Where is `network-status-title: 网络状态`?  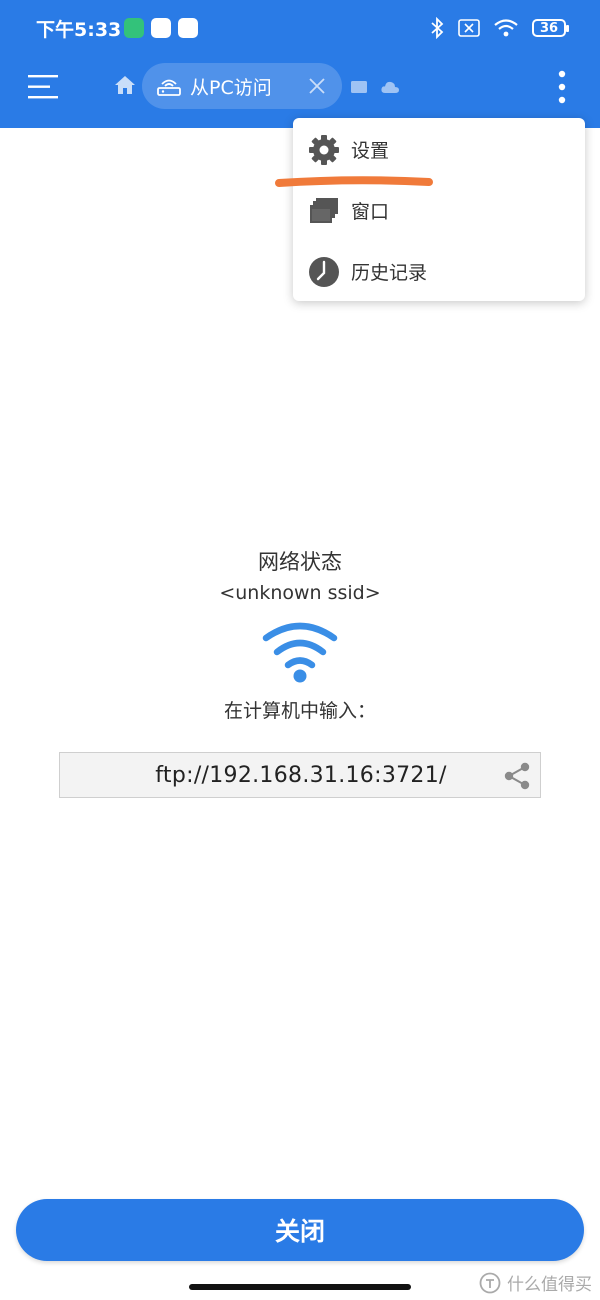 network-status-title: 网络状态 is located at coordinates (300, 562).